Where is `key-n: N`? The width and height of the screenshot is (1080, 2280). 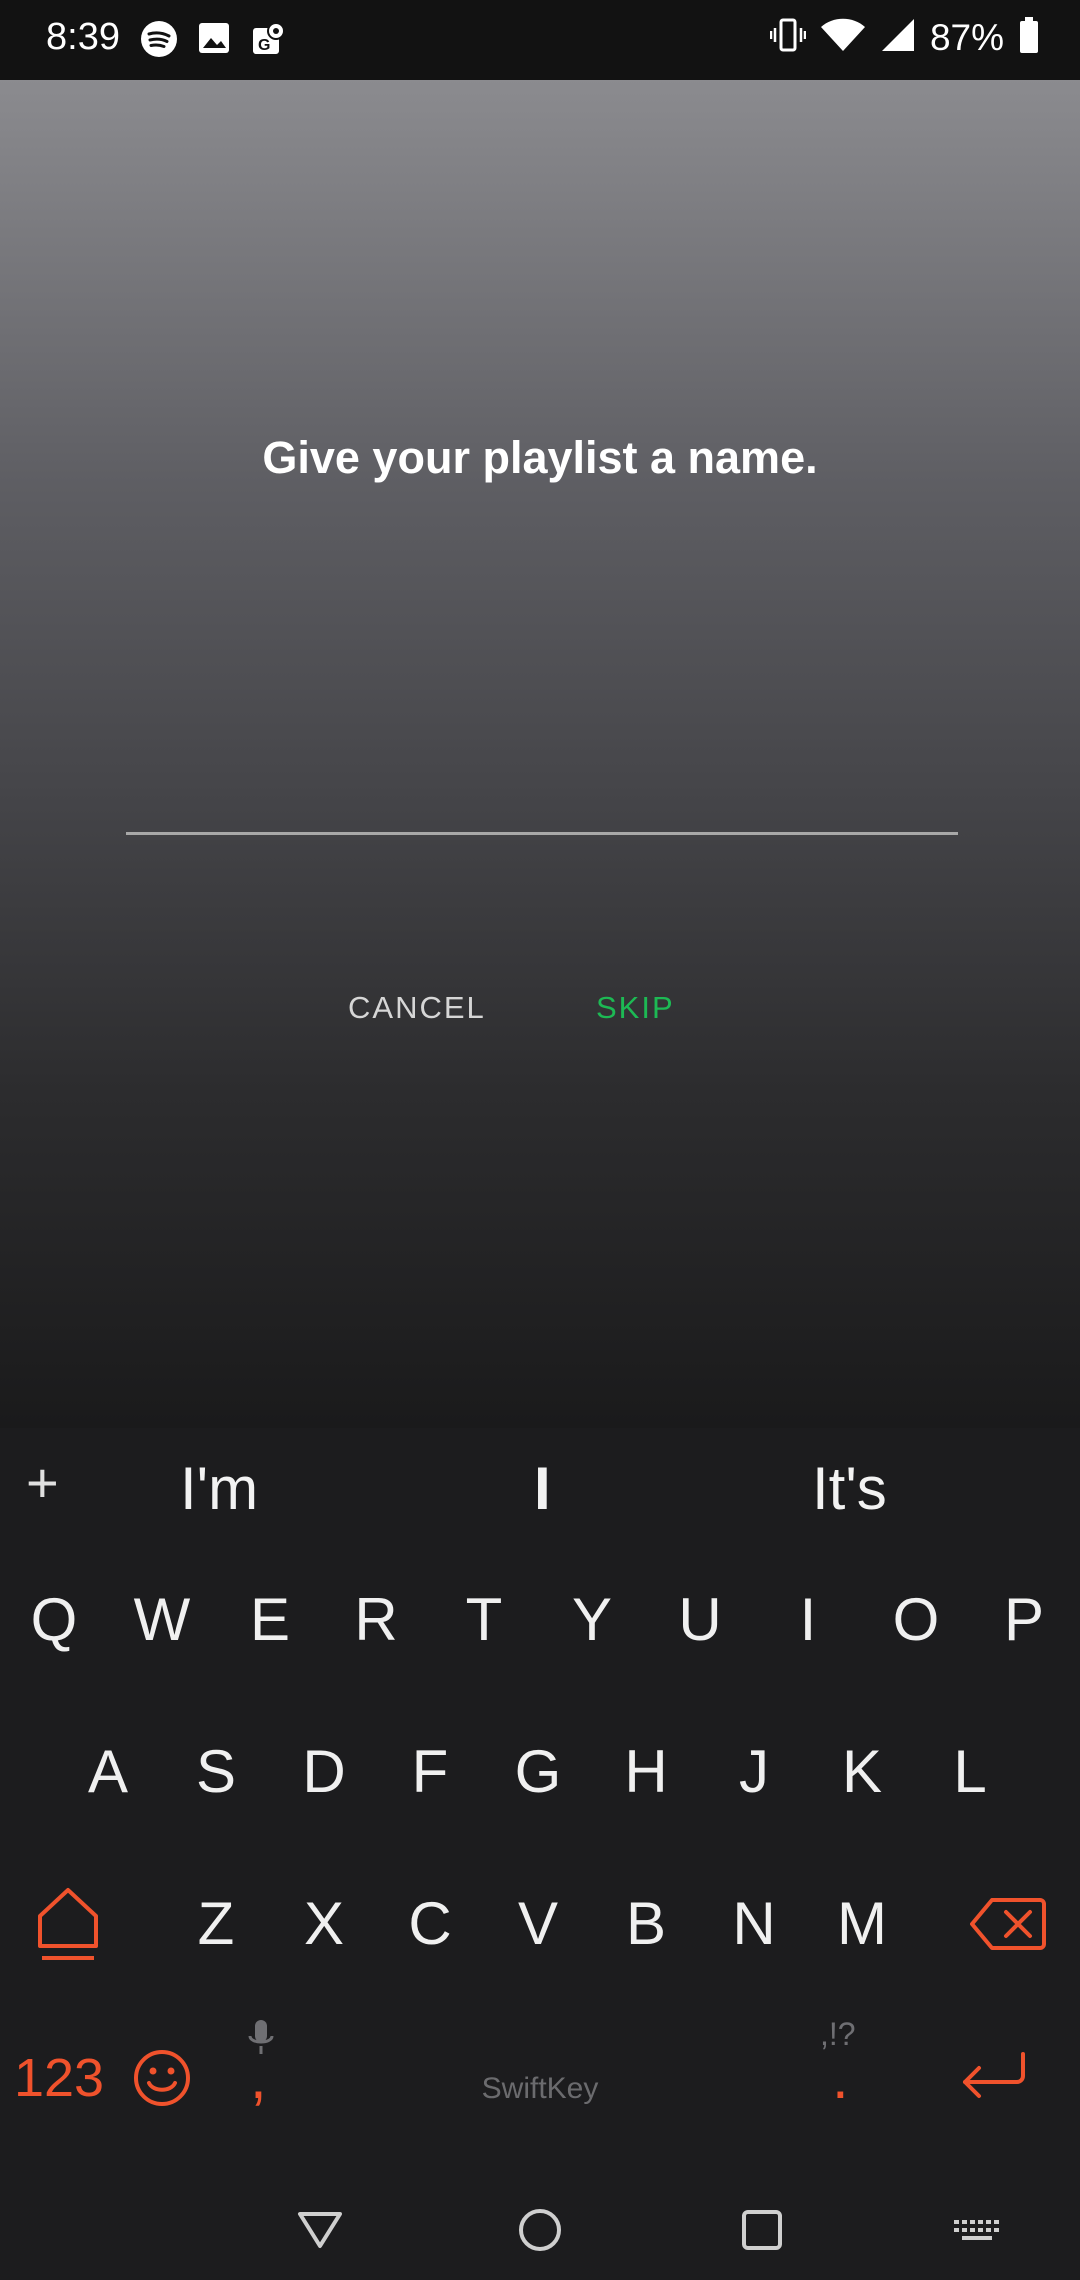 key-n: N is located at coordinates (754, 1924).